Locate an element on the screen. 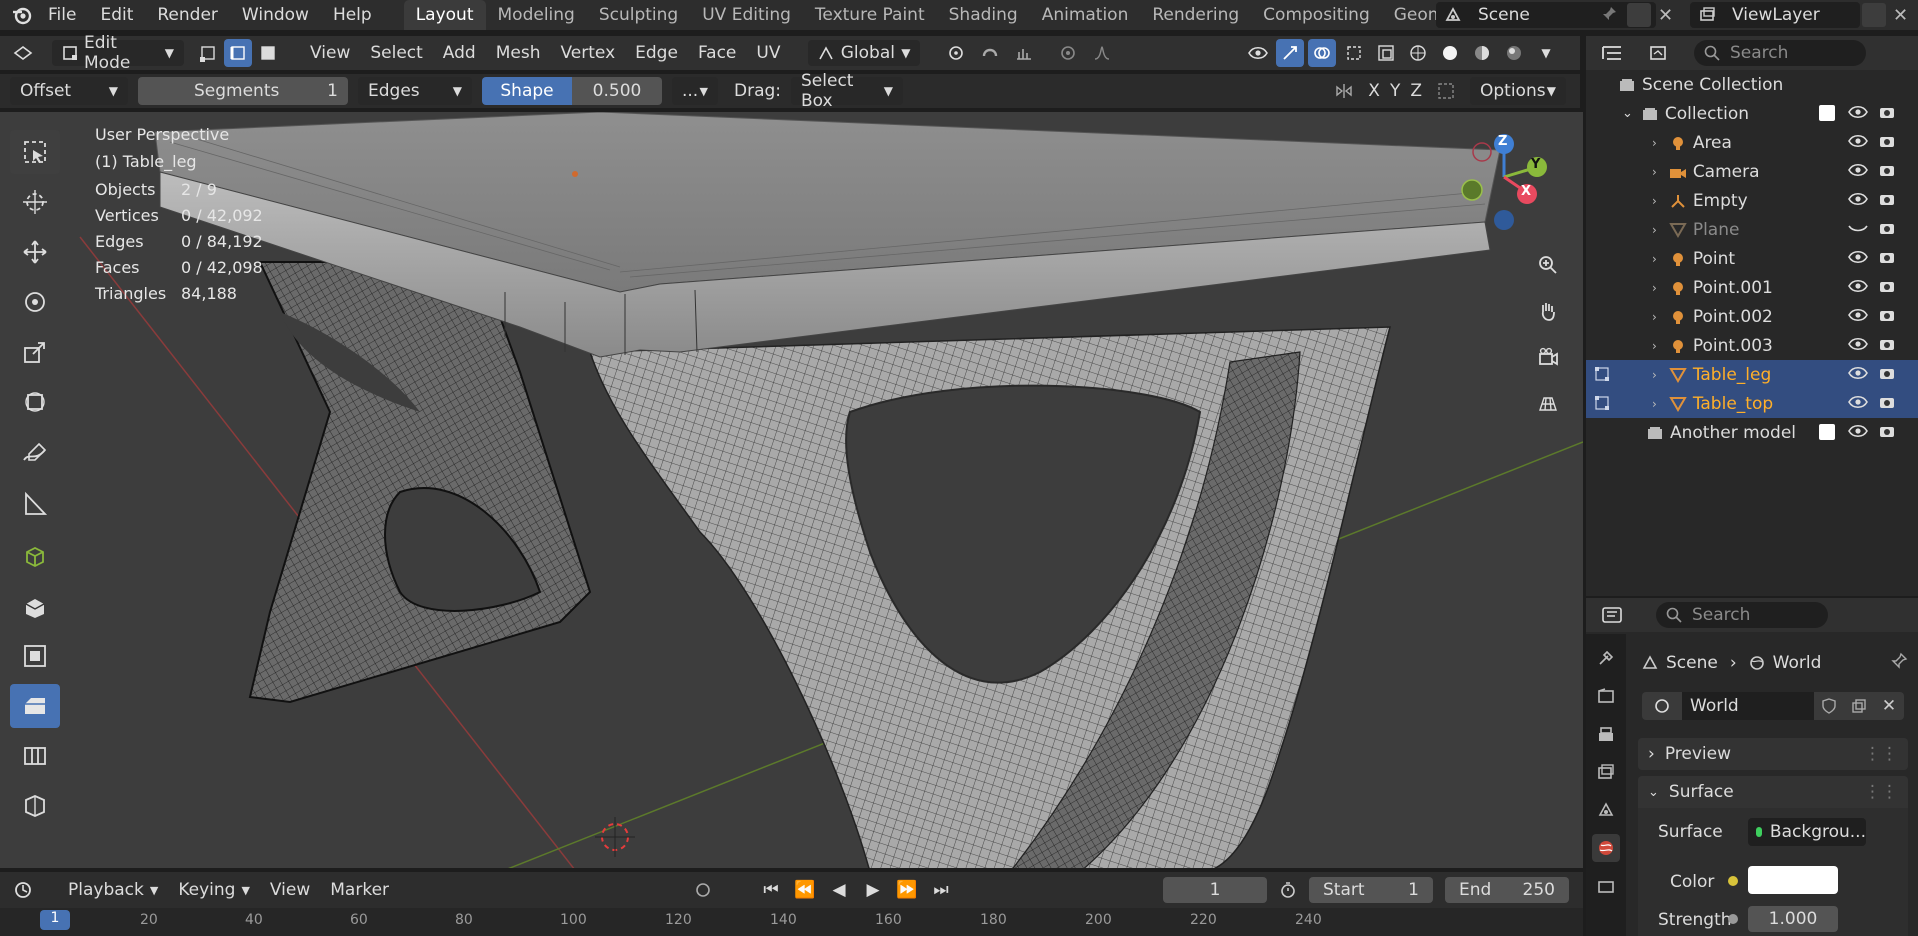 Image resolution: width=1918 pixels, height=936 pixels. edit-mode-indicator-icon is located at coordinates (1603, 374).